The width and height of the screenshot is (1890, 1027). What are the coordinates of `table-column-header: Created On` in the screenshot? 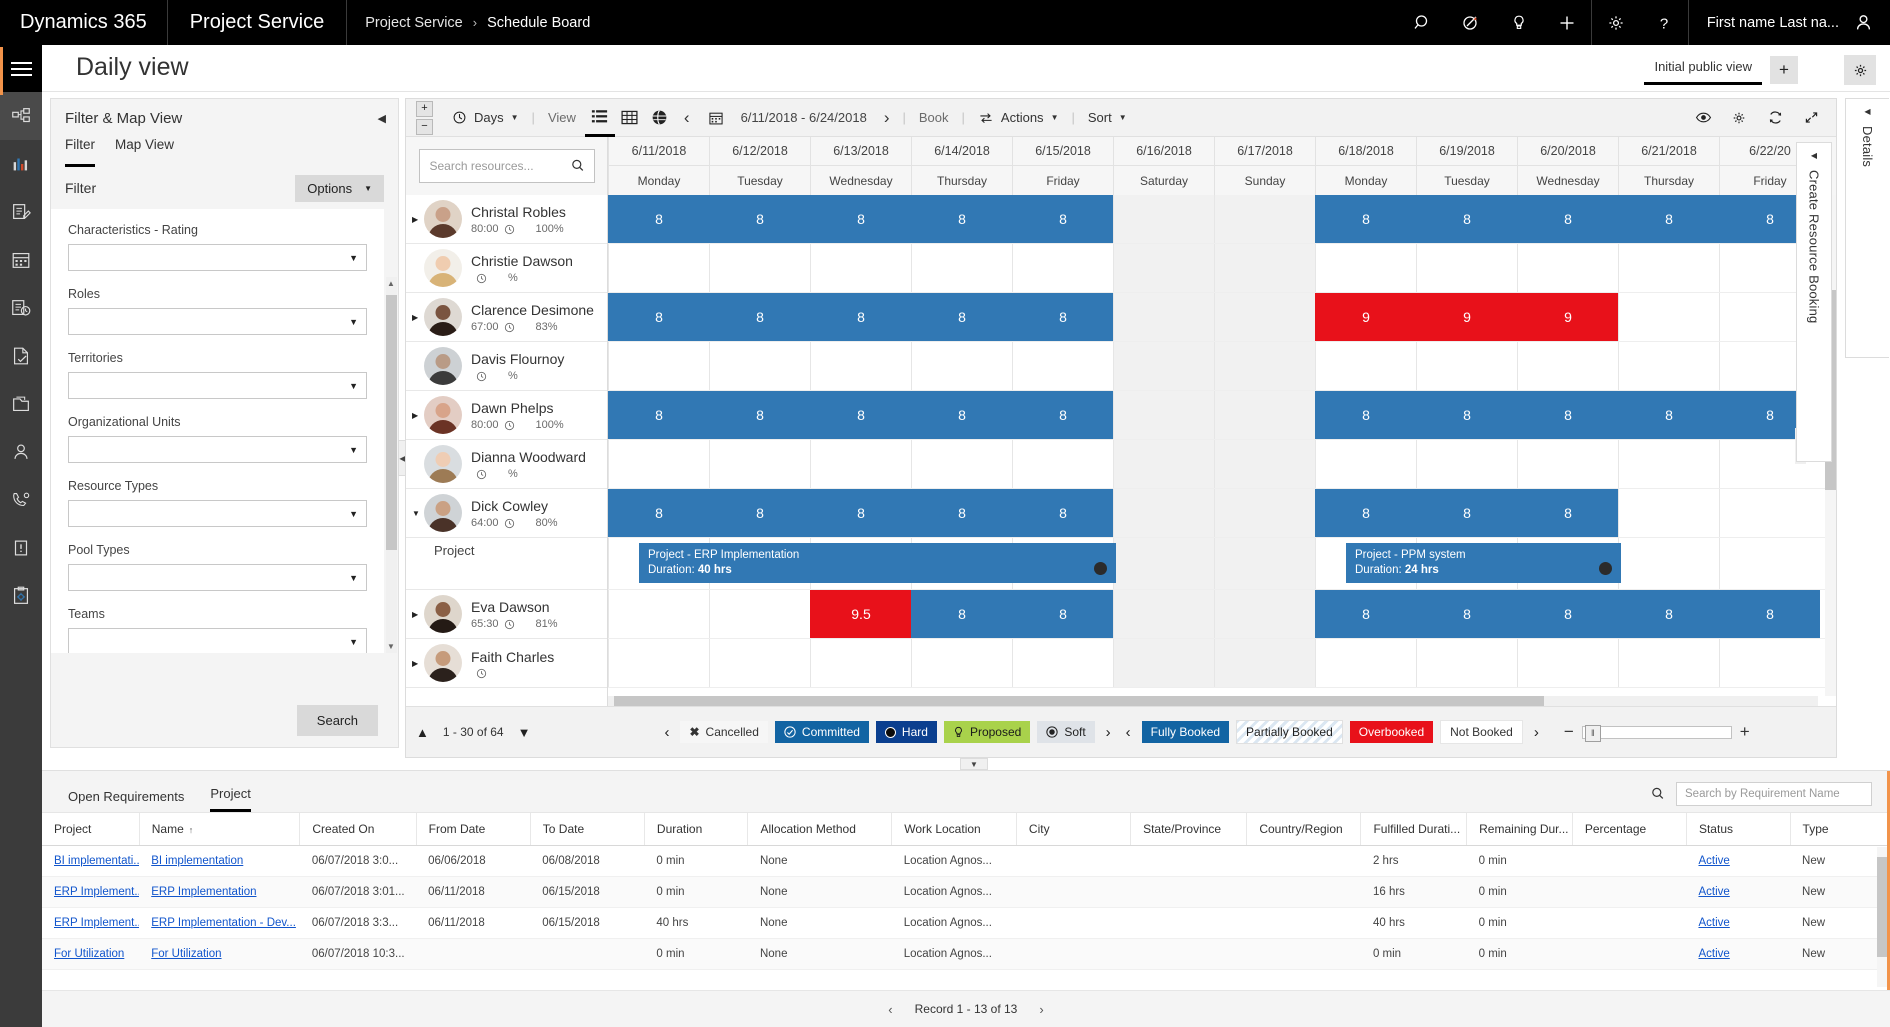 It's located at (358, 829).